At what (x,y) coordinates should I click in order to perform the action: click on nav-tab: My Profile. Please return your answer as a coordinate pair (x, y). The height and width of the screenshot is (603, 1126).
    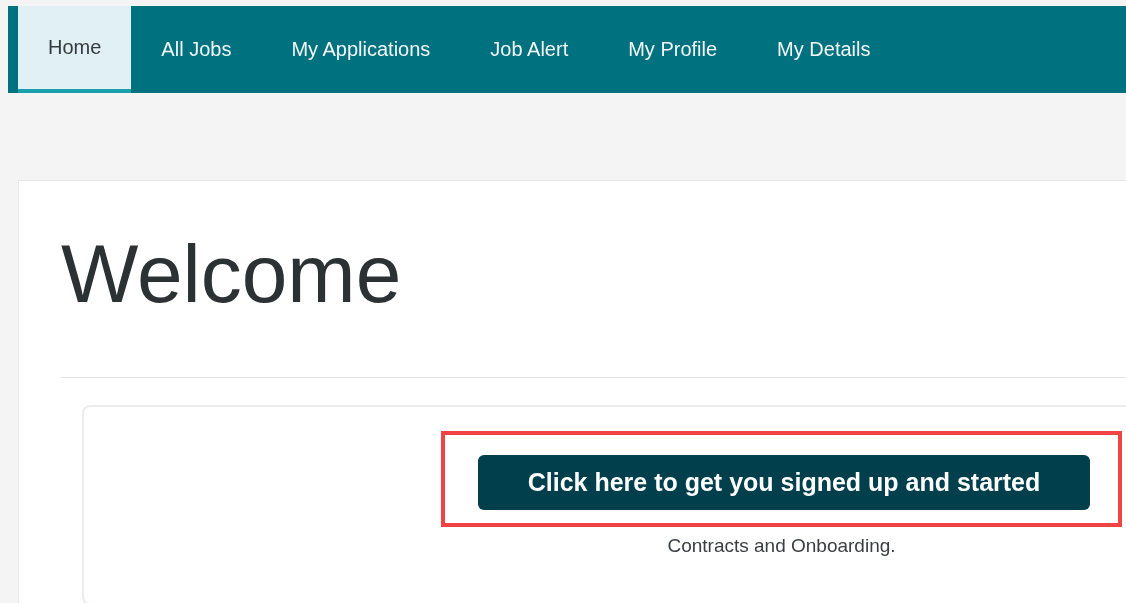
    Looking at the image, I should click on (673, 49).